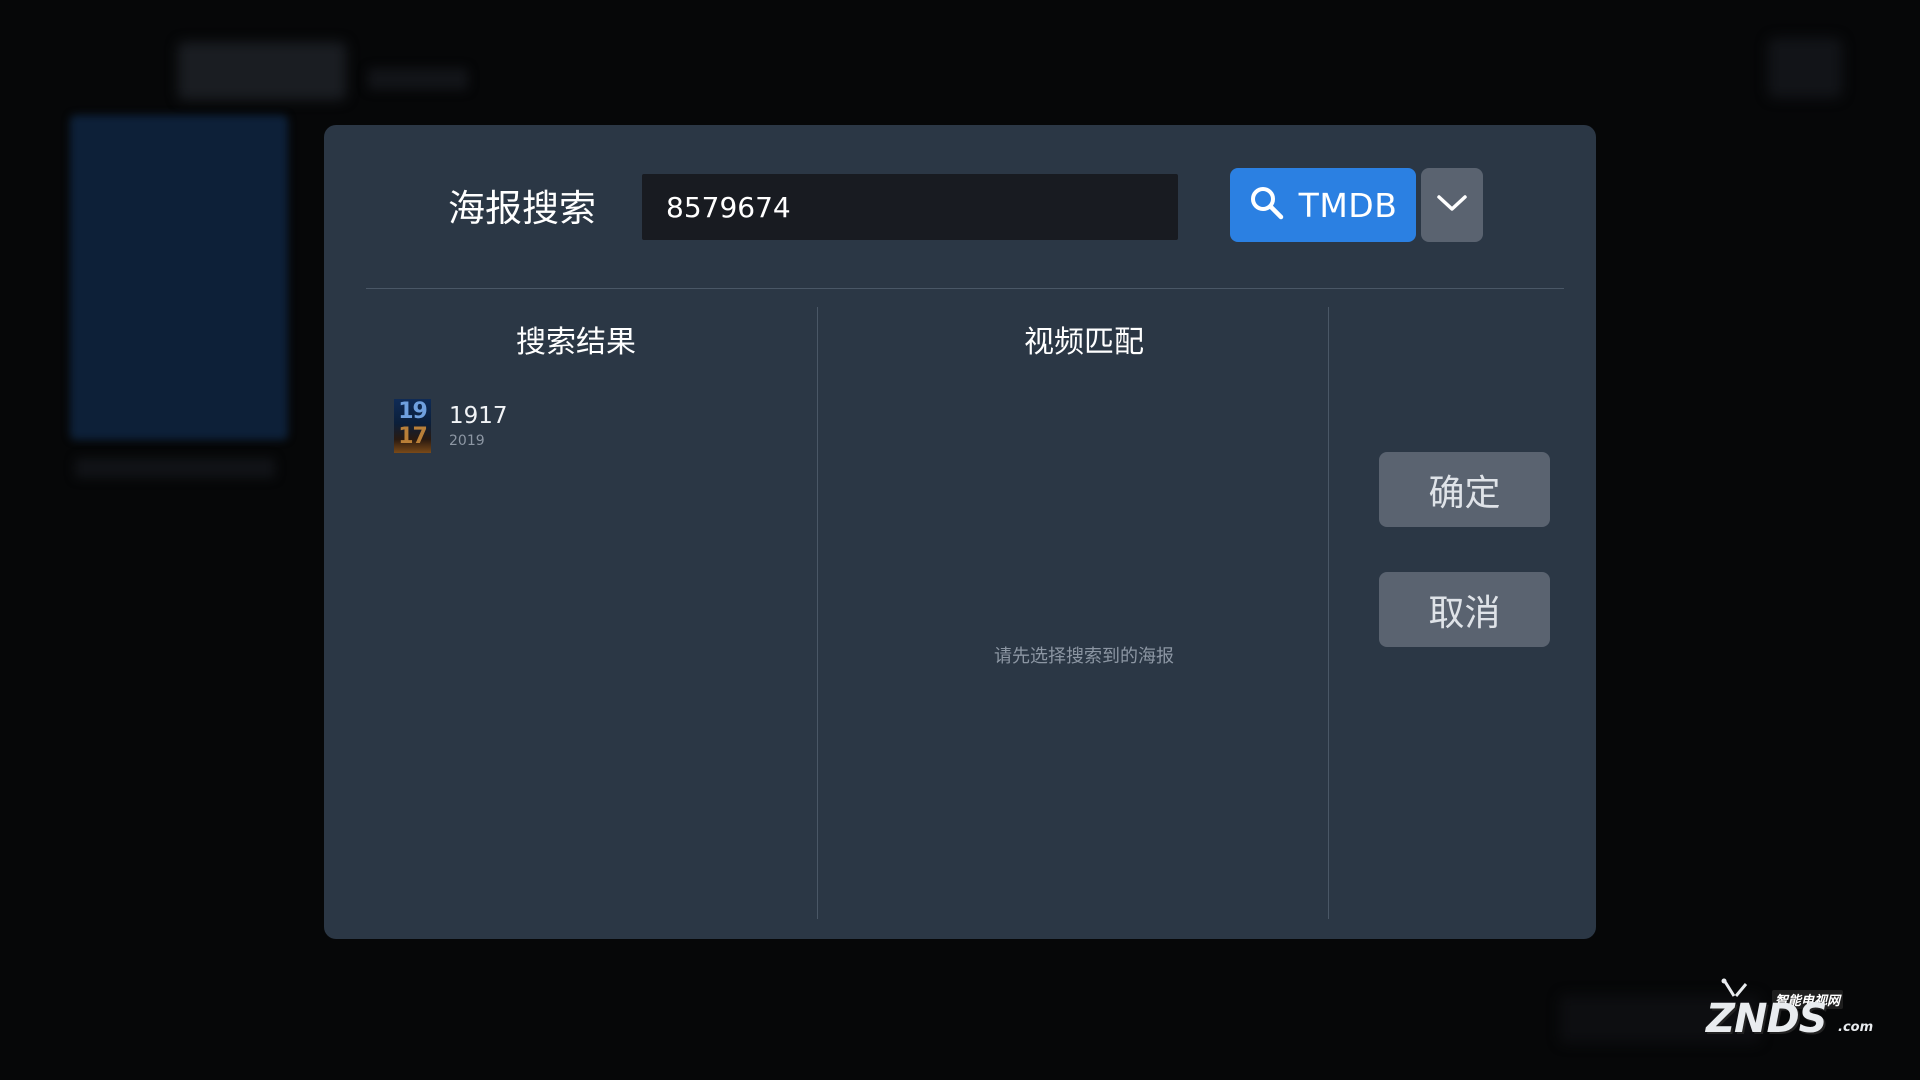 This screenshot has height=1080, width=1920. I want to click on search-button: TMDB, so click(1323, 205).